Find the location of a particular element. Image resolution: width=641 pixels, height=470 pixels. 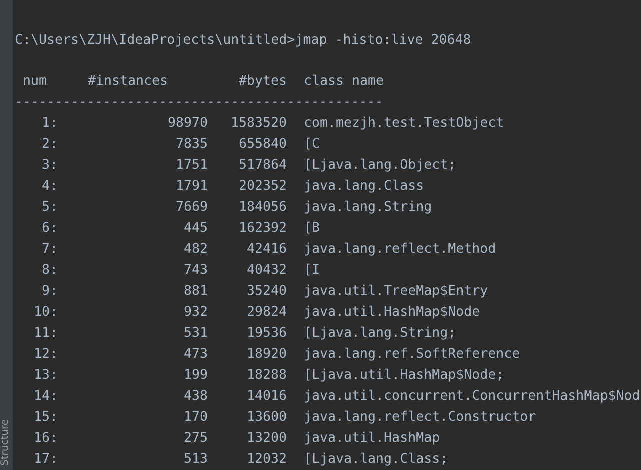

table-cell-text: 29824 is located at coordinates (266, 313).